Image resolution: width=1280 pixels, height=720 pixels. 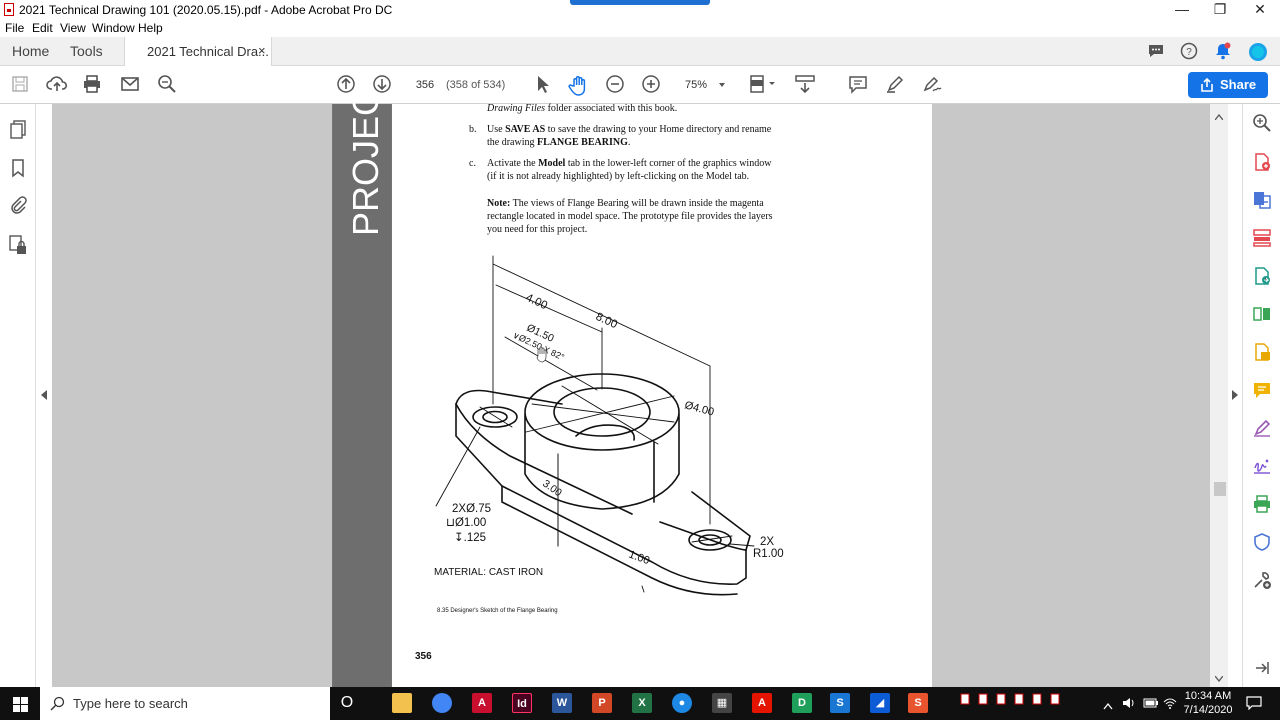 What do you see at coordinates (932, 85) in the screenshot?
I see `sign-icon` at bounding box center [932, 85].